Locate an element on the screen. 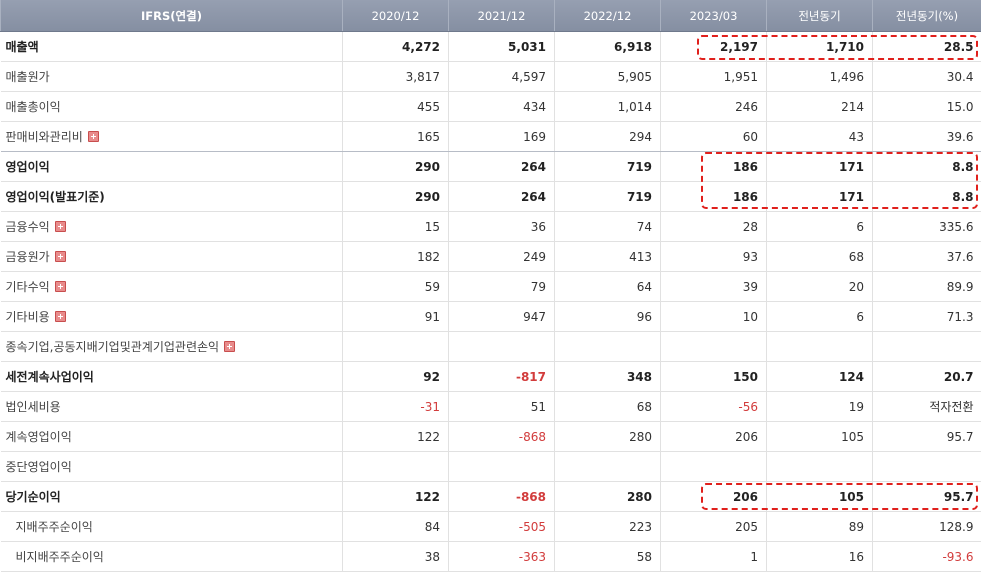 The height and width of the screenshot is (572, 981). table-cell: 43 is located at coordinates (819, 136).